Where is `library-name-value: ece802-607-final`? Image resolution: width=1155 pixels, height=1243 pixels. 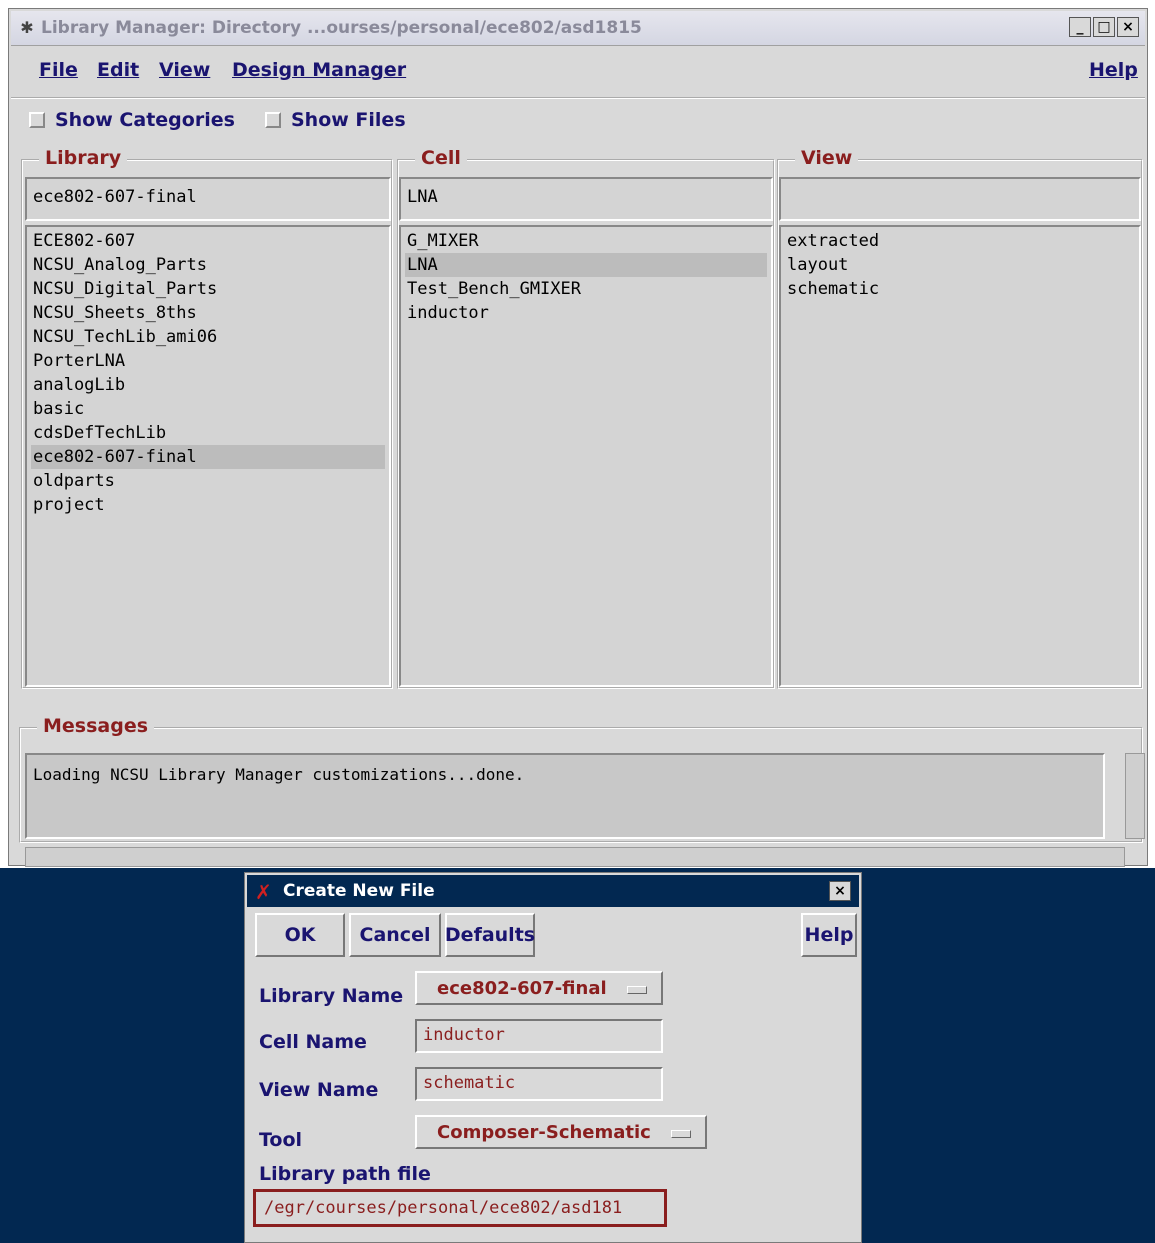 library-name-value: ece802-607-final is located at coordinates (522, 988).